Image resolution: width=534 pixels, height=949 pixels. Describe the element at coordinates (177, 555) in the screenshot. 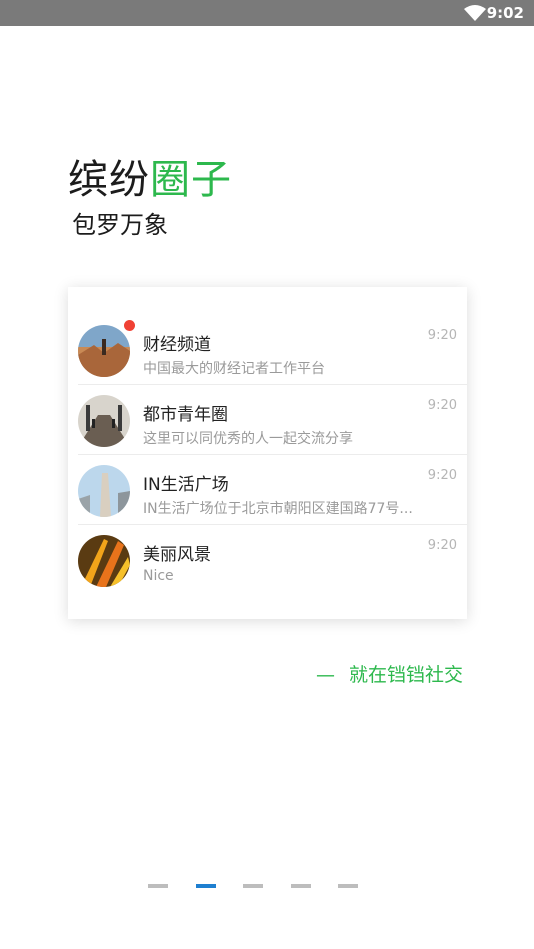

I see `chat-title: 美丽风景` at that location.